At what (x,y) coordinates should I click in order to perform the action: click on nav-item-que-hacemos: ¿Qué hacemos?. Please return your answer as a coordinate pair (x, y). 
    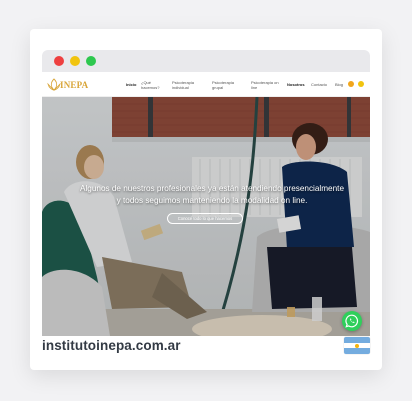
    Looking at the image, I should click on (152, 85).